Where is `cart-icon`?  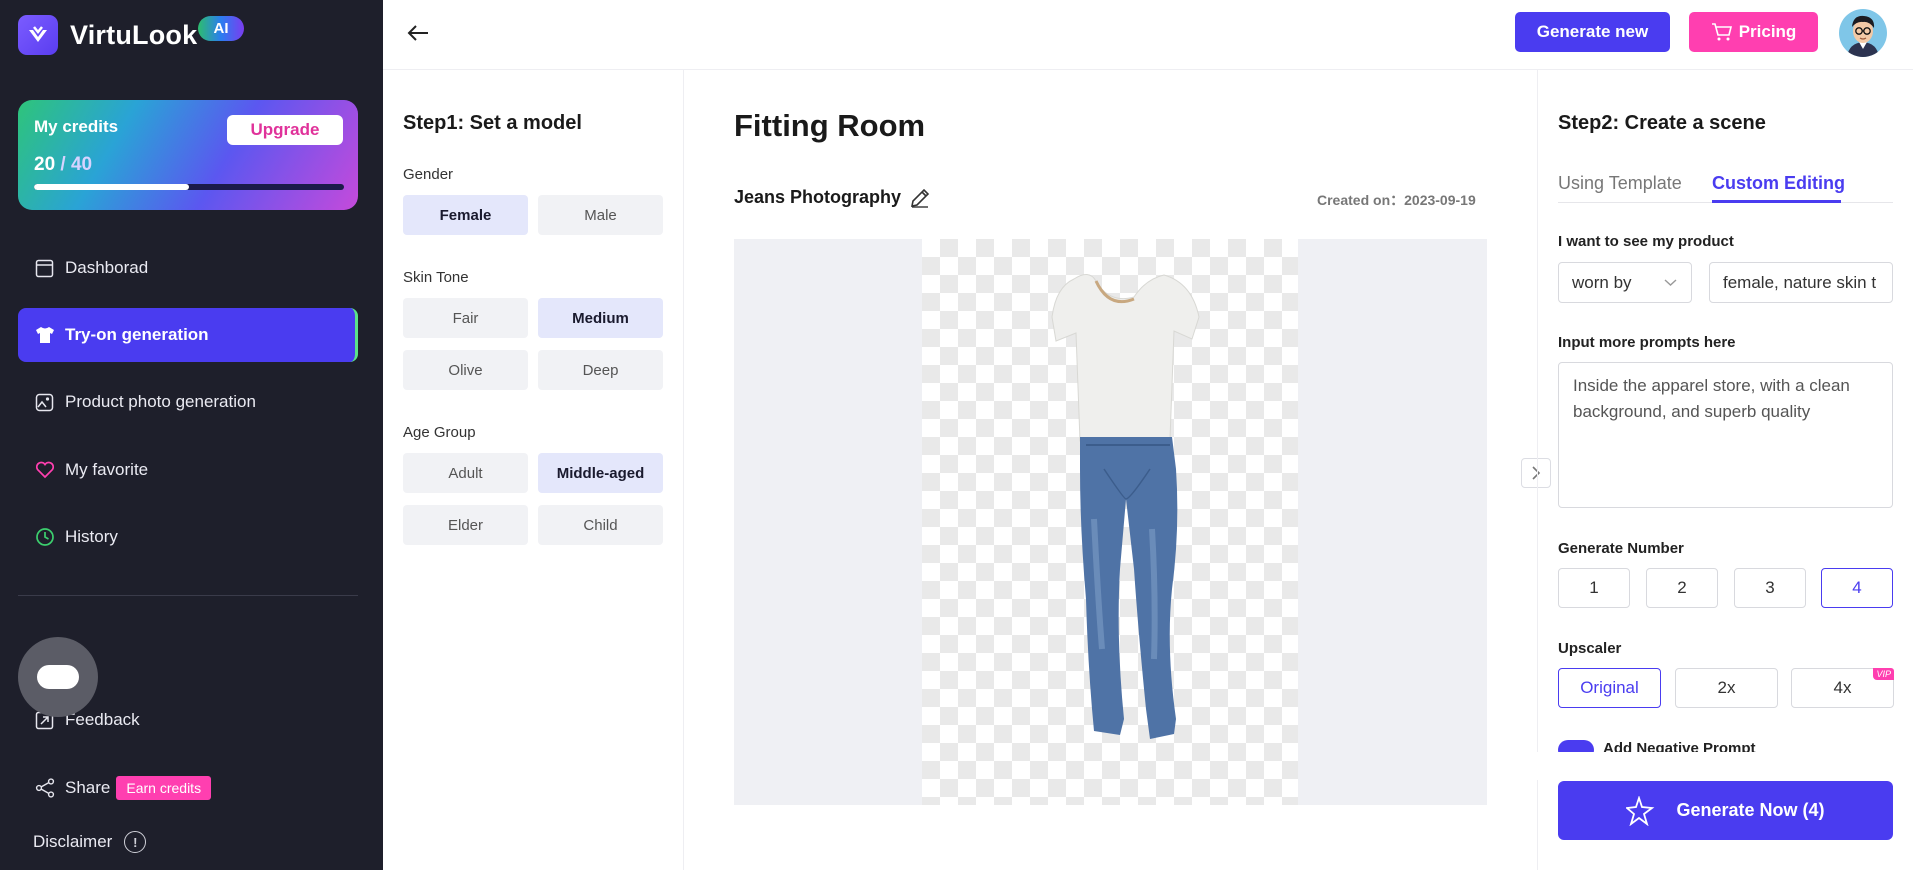 cart-icon is located at coordinates (1721, 32).